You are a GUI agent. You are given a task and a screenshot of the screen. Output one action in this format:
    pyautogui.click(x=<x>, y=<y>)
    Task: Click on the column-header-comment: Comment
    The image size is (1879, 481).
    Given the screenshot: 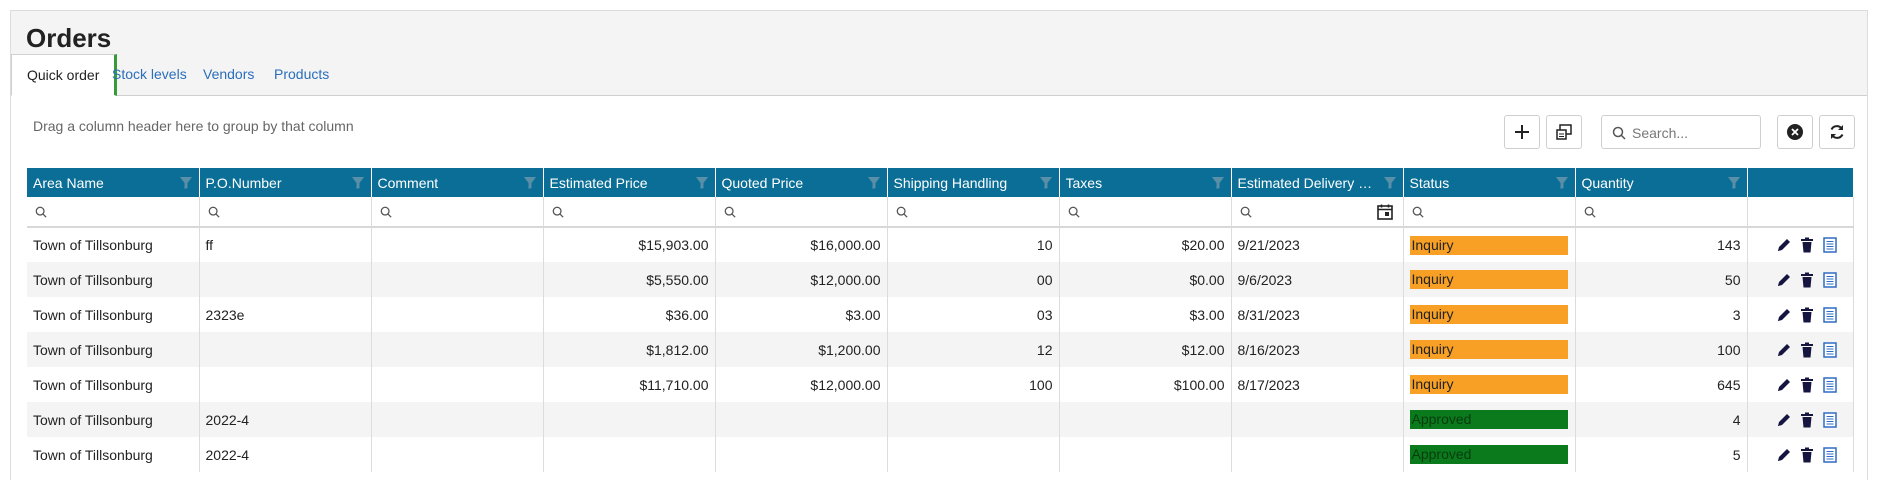 What is the action you would take?
    pyautogui.click(x=457, y=182)
    